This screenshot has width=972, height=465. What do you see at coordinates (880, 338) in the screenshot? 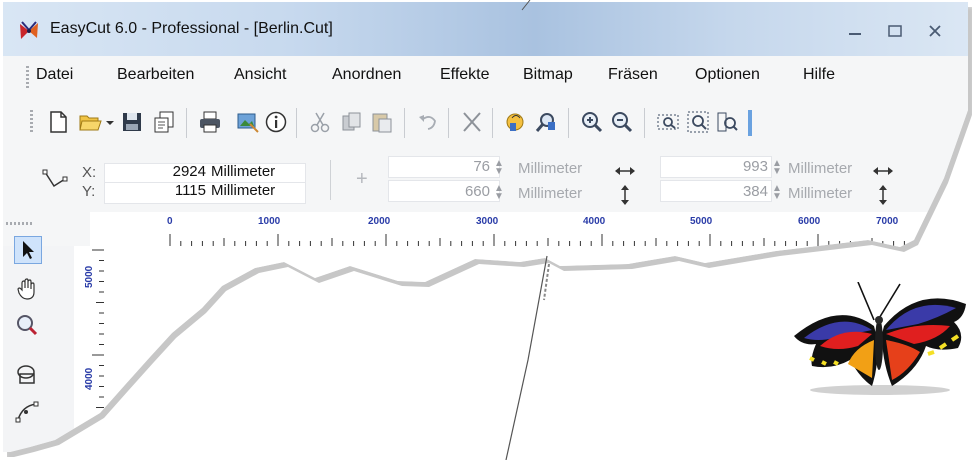
I see `butterfly-logo` at bounding box center [880, 338].